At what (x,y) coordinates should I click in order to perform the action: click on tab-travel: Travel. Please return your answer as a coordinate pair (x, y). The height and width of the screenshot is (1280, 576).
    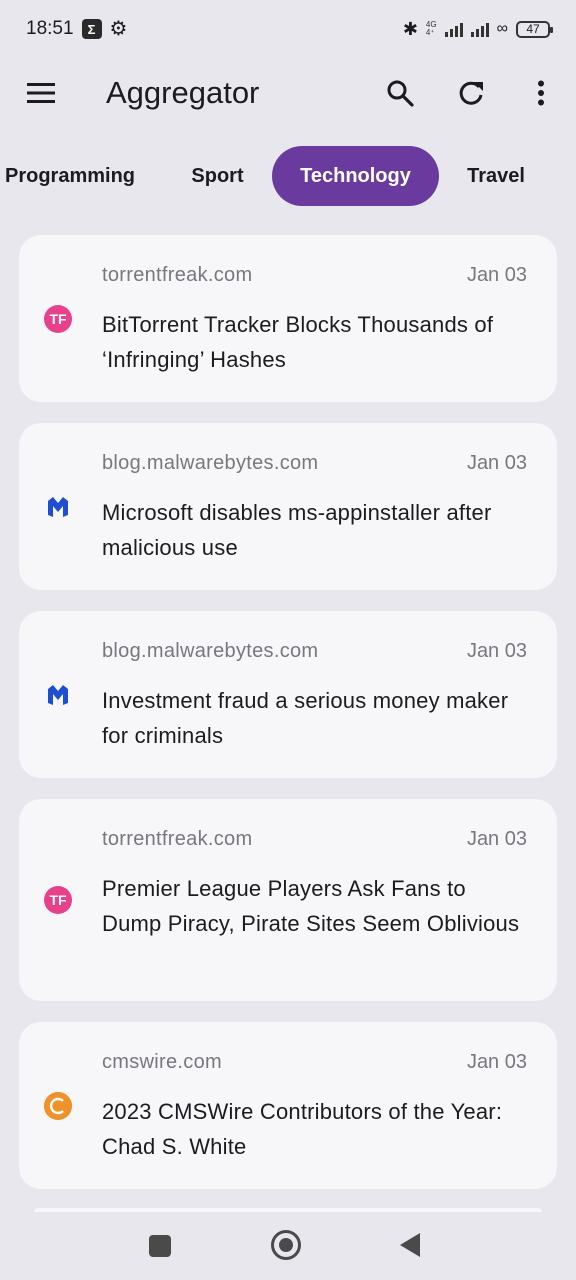
    Looking at the image, I should click on (496, 176).